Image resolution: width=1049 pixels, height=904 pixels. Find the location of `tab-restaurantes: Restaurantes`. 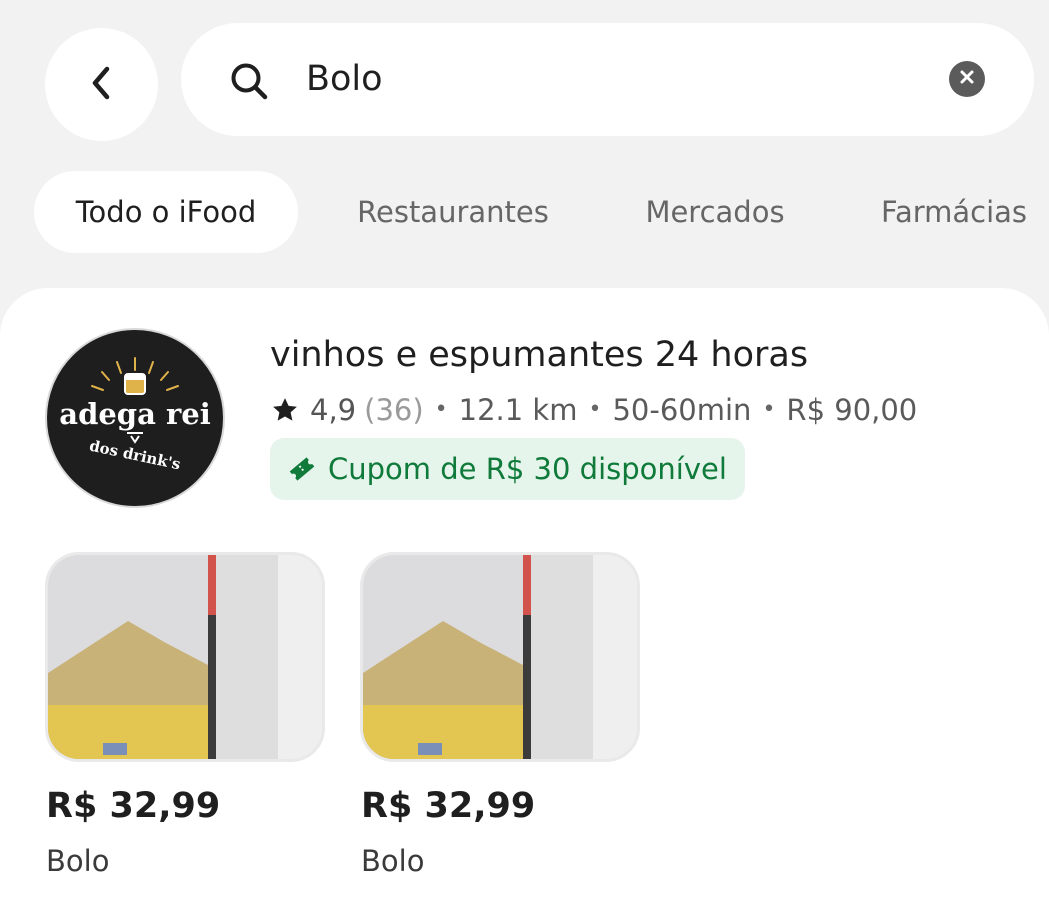

tab-restaurantes: Restaurantes is located at coordinates (453, 212).